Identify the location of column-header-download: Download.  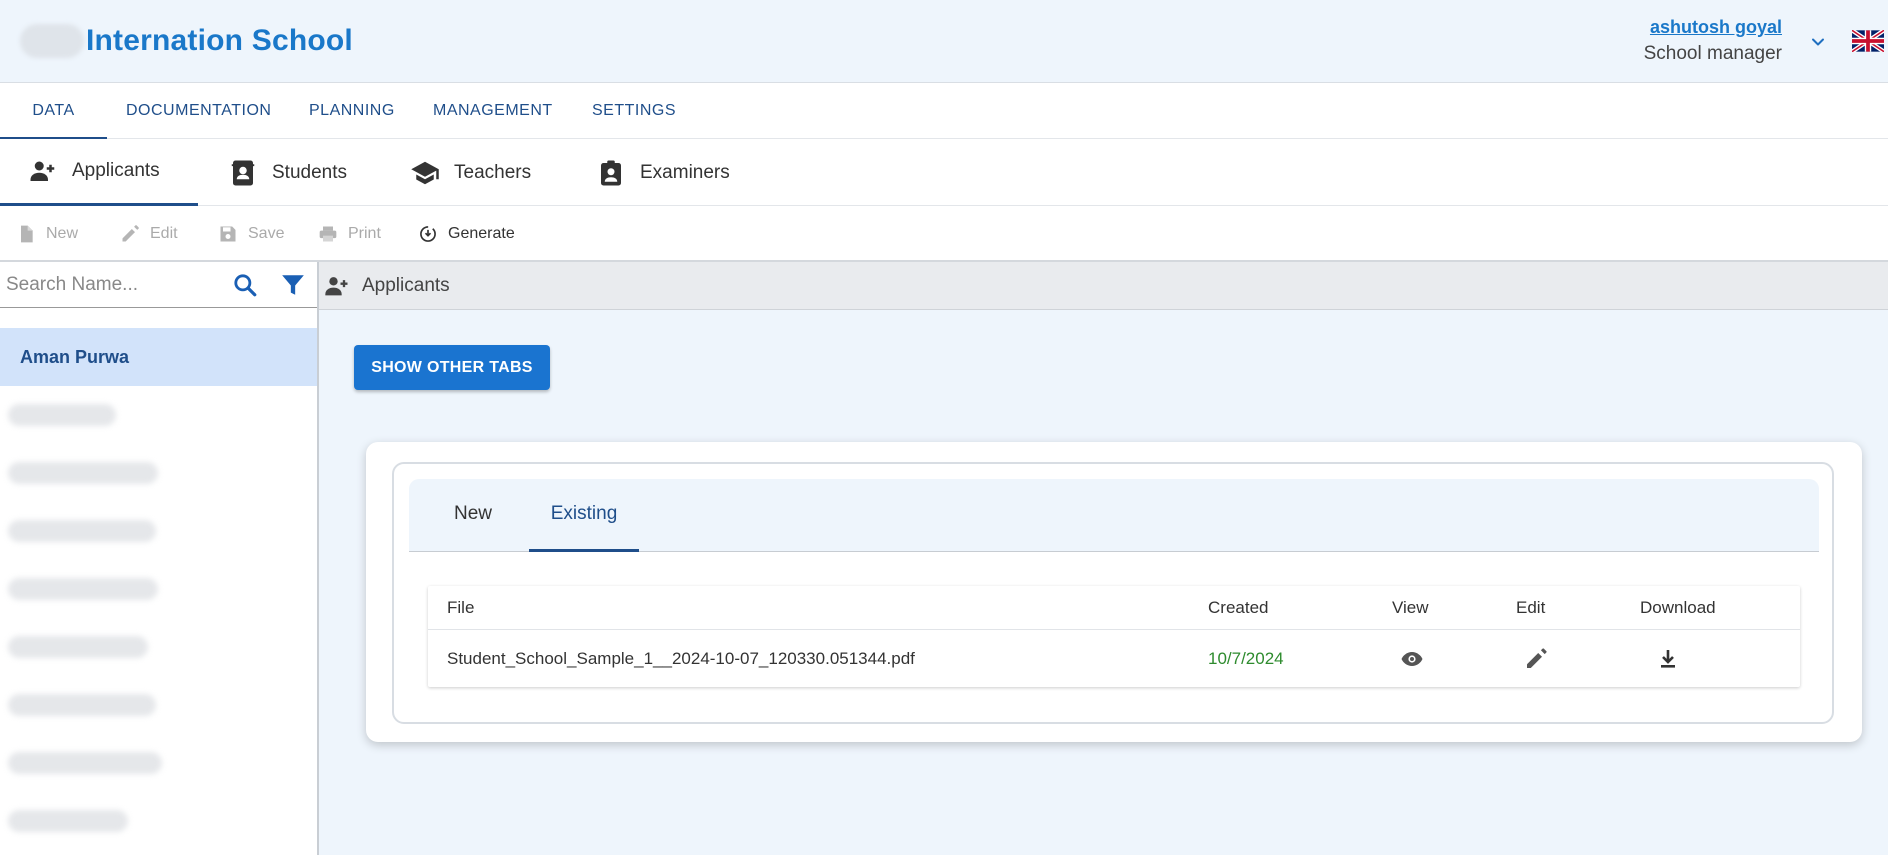
(1678, 607).